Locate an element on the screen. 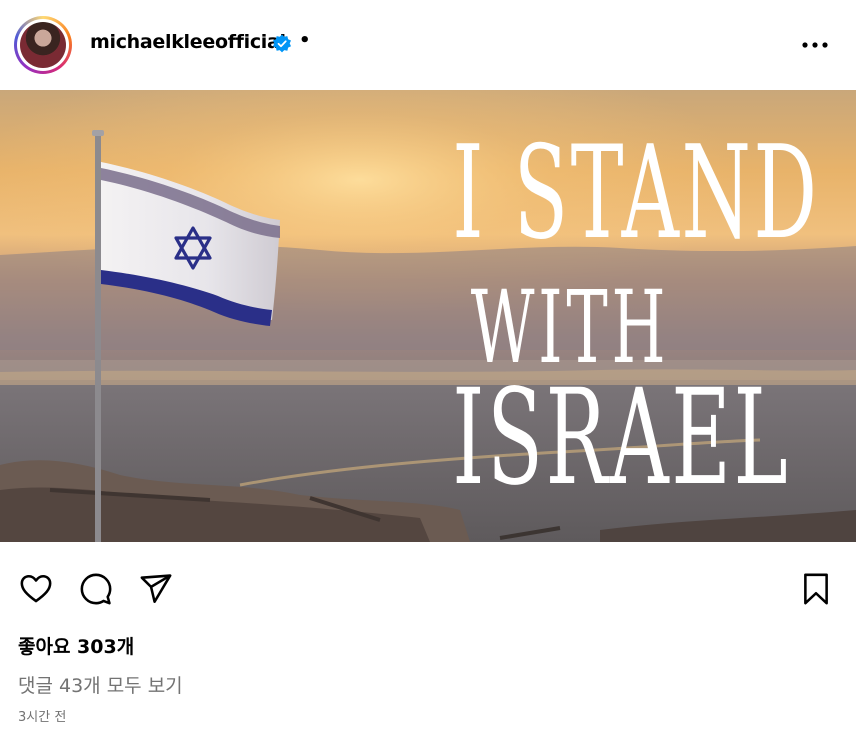 The image size is (856, 732). post-timestamp: 3시간 전 is located at coordinates (42, 715).